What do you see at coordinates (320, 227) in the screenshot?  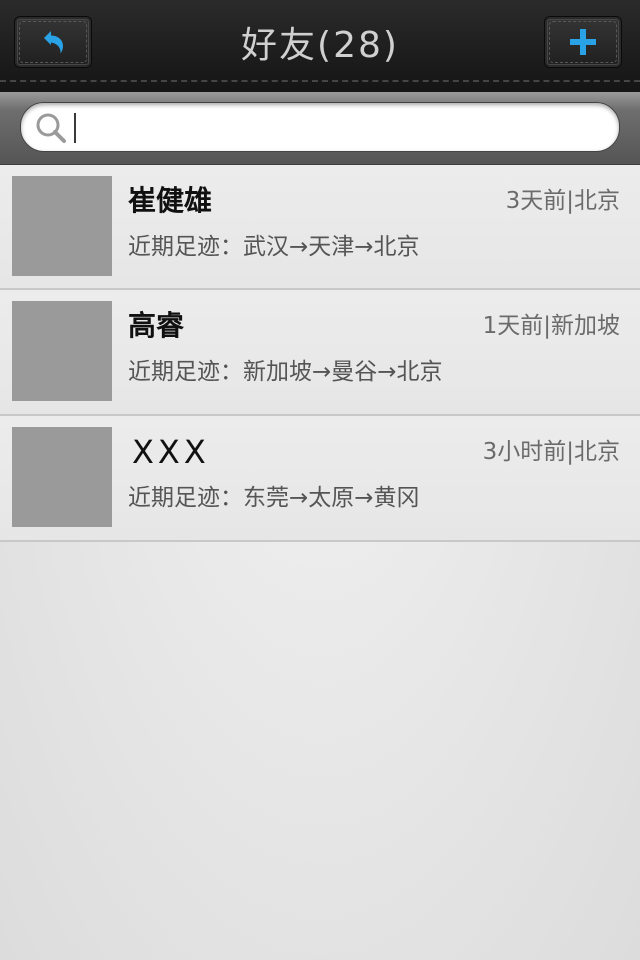 I see `friend-row: 崔健雄 3天前|北京 近期足迹：武汉→天津→北京` at bounding box center [320, 227].